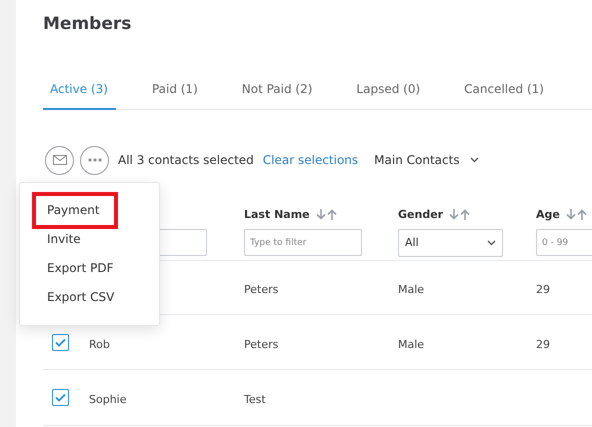  I want to click on filter-select: All, so click(450, 242).